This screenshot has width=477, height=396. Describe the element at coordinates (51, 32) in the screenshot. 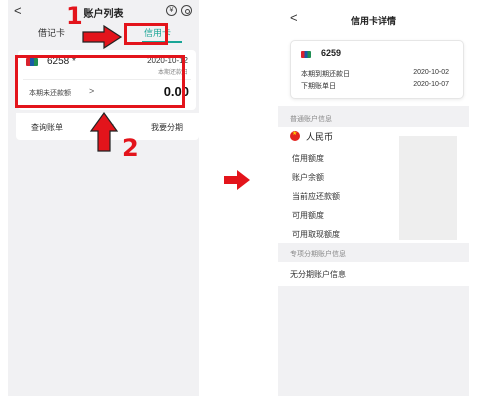

I see `tab-debit-card: 借记卡` at that location.